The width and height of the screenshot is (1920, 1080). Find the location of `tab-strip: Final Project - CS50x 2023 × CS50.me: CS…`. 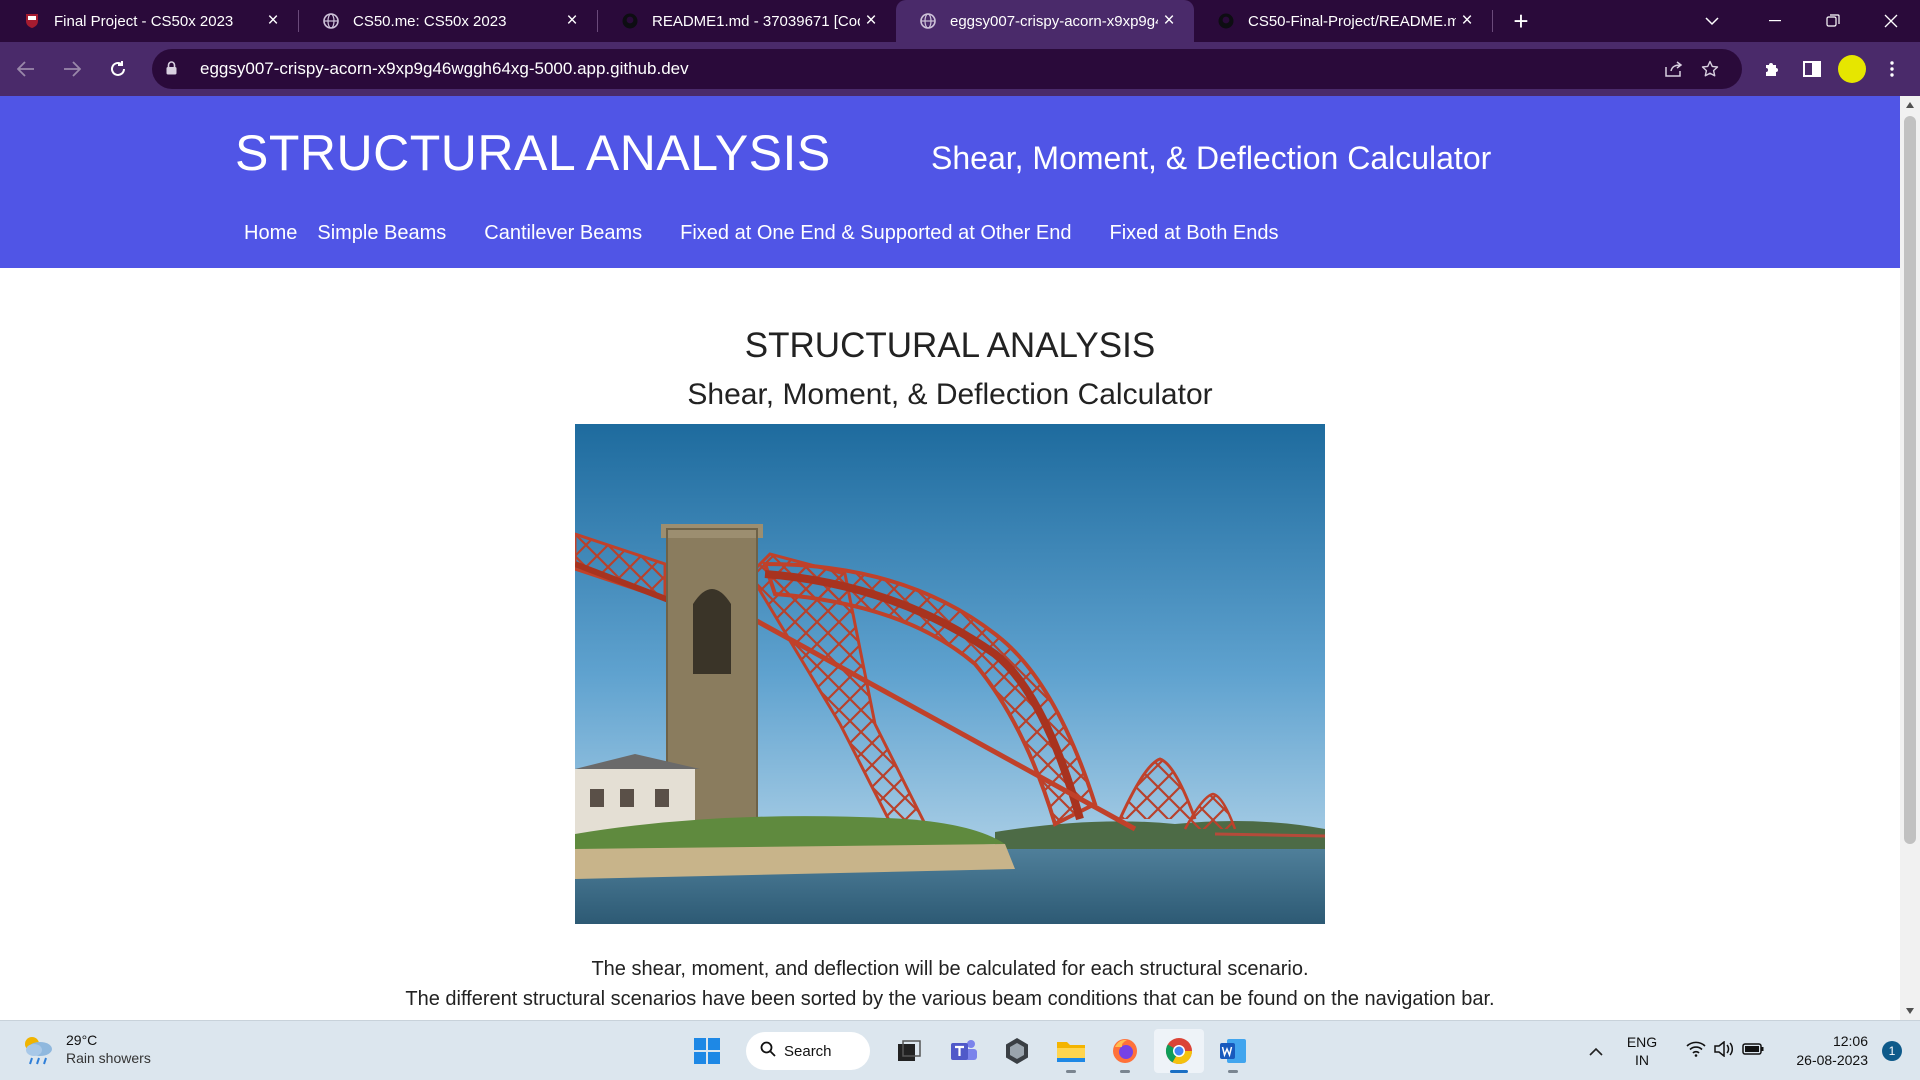

tab-strip: Final Project - CS50x 2023 × CS50.me: CS… is located at coordinates (960, 21).